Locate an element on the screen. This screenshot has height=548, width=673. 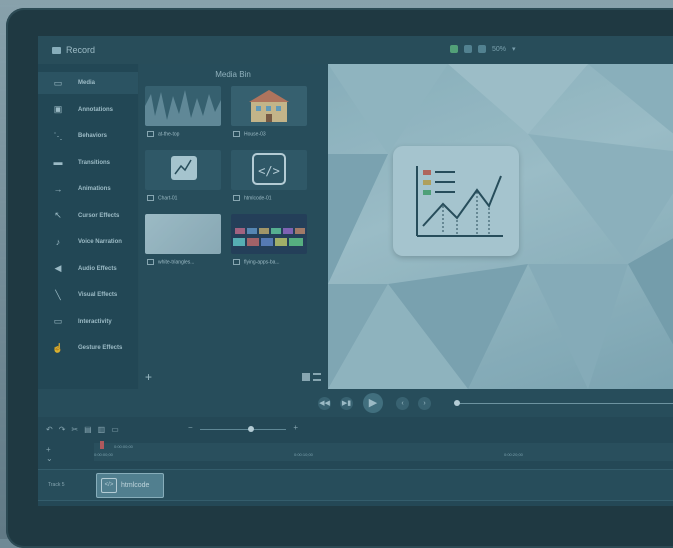
hand-icon: ☝ is located at coordinates (58, 347).